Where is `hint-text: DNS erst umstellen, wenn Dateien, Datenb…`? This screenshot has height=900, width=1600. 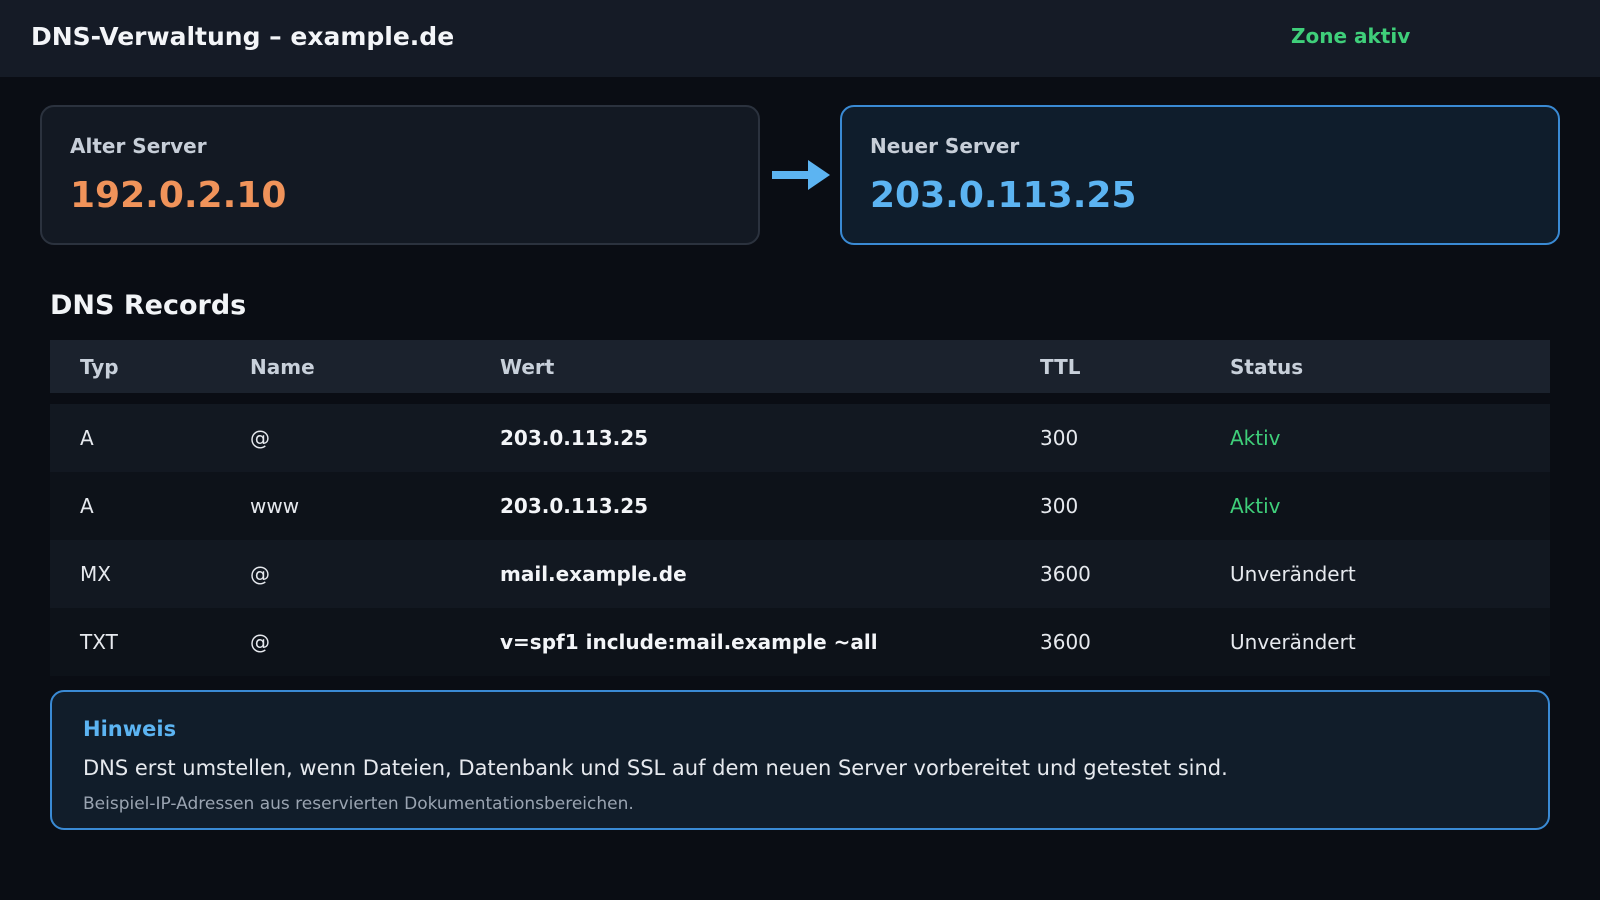 hint-text: DNS erst umstellen, wenn Dateien, Datenb… is located at coordinates (655, 768).